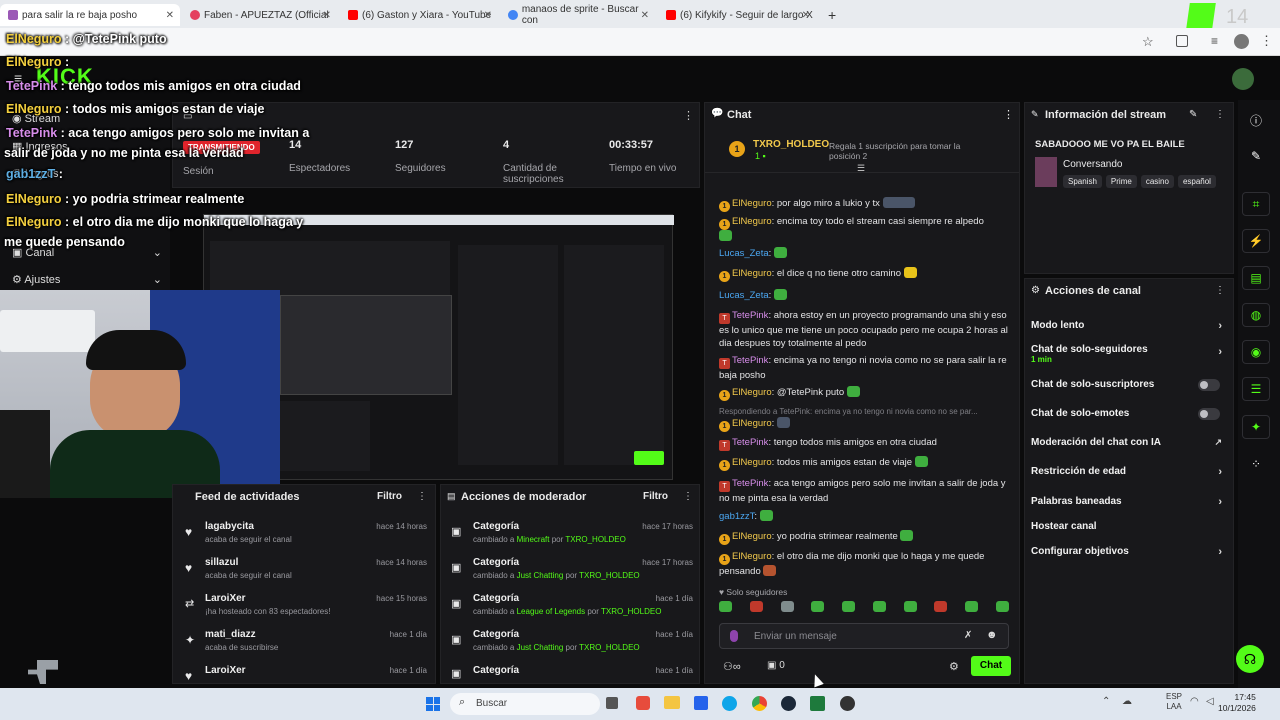  Describe the element at coordinates (1174, 702) in the screenshot. I see `language-indicator: ESP LAA` at that location.